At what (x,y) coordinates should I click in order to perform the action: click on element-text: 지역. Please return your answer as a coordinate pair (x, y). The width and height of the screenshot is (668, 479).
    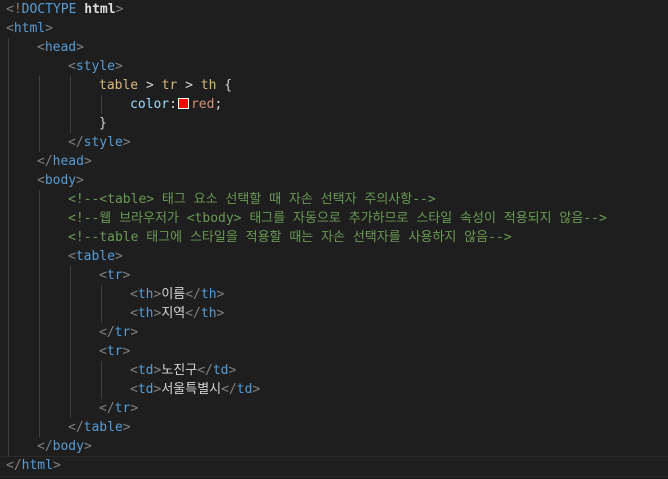
    Looking at the image, I should click on (173, 313).